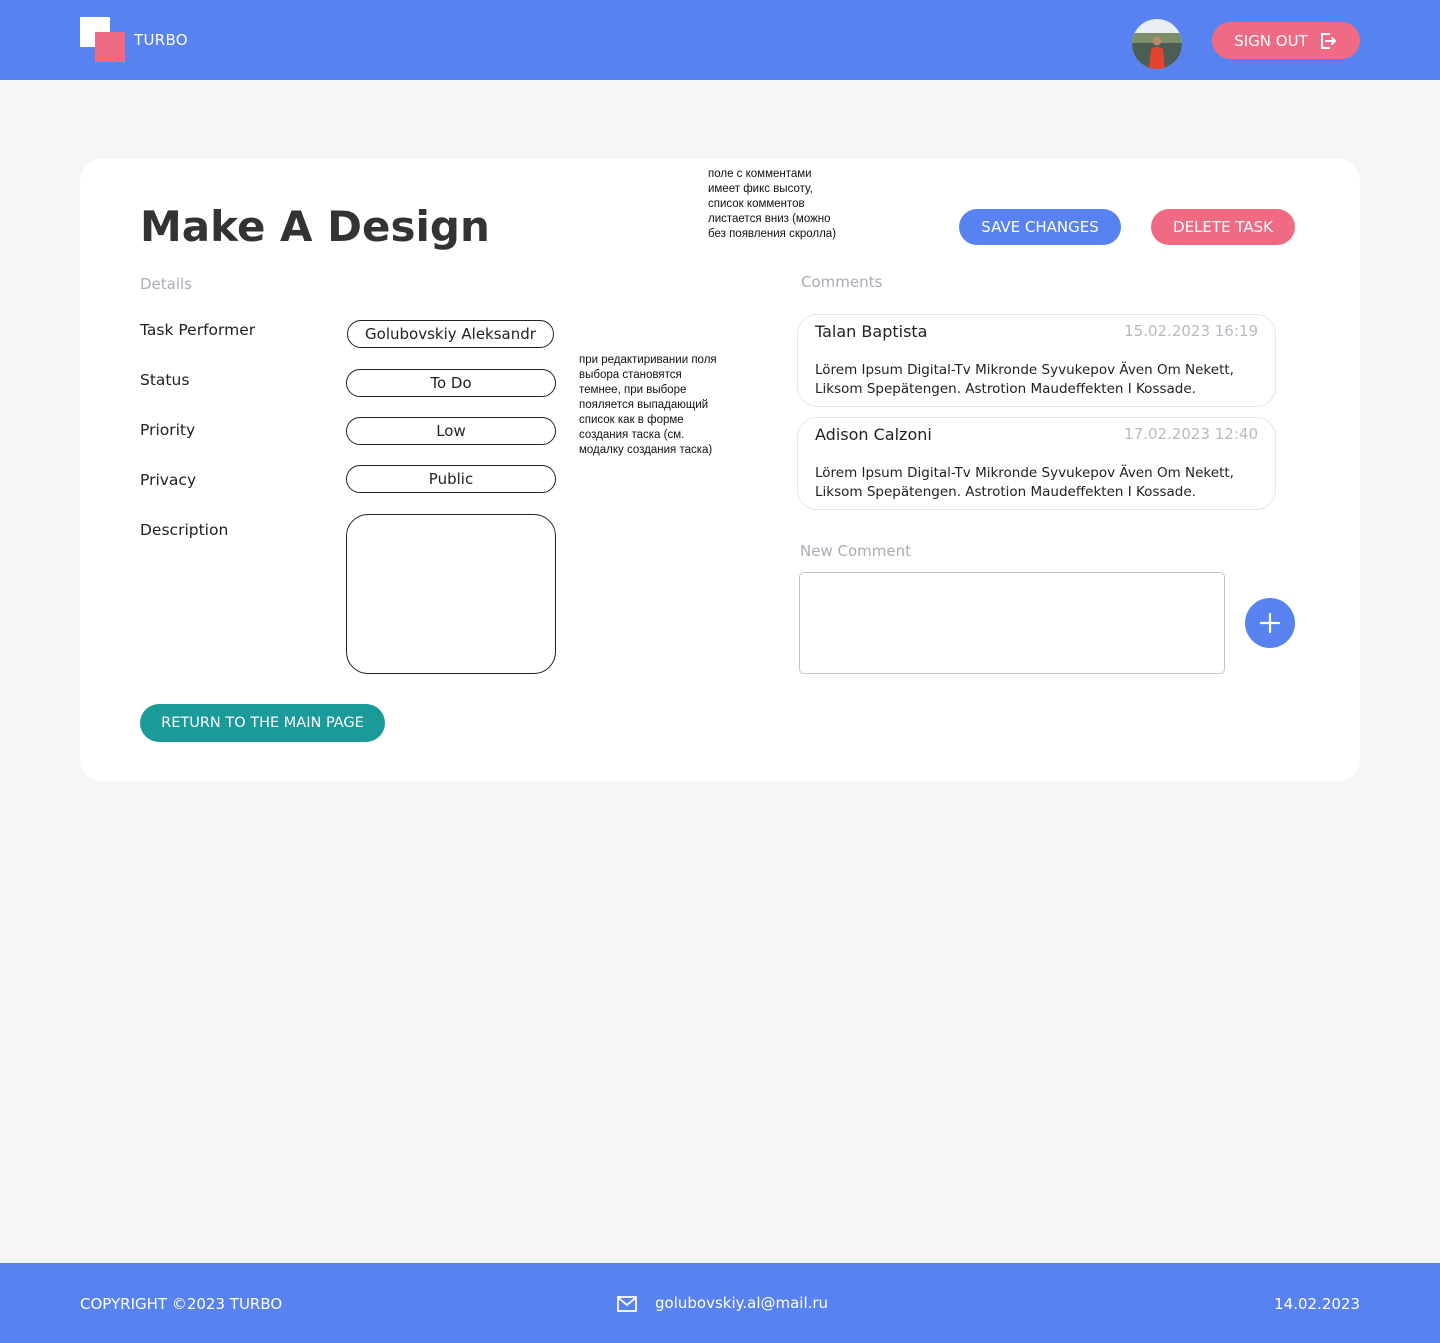 This screenshot has height=1343, width=1440. What do you see at coordinates (168, 480) in the screenshot?
I see `privacy-label: Privacy` at bounding box center [168, 480].